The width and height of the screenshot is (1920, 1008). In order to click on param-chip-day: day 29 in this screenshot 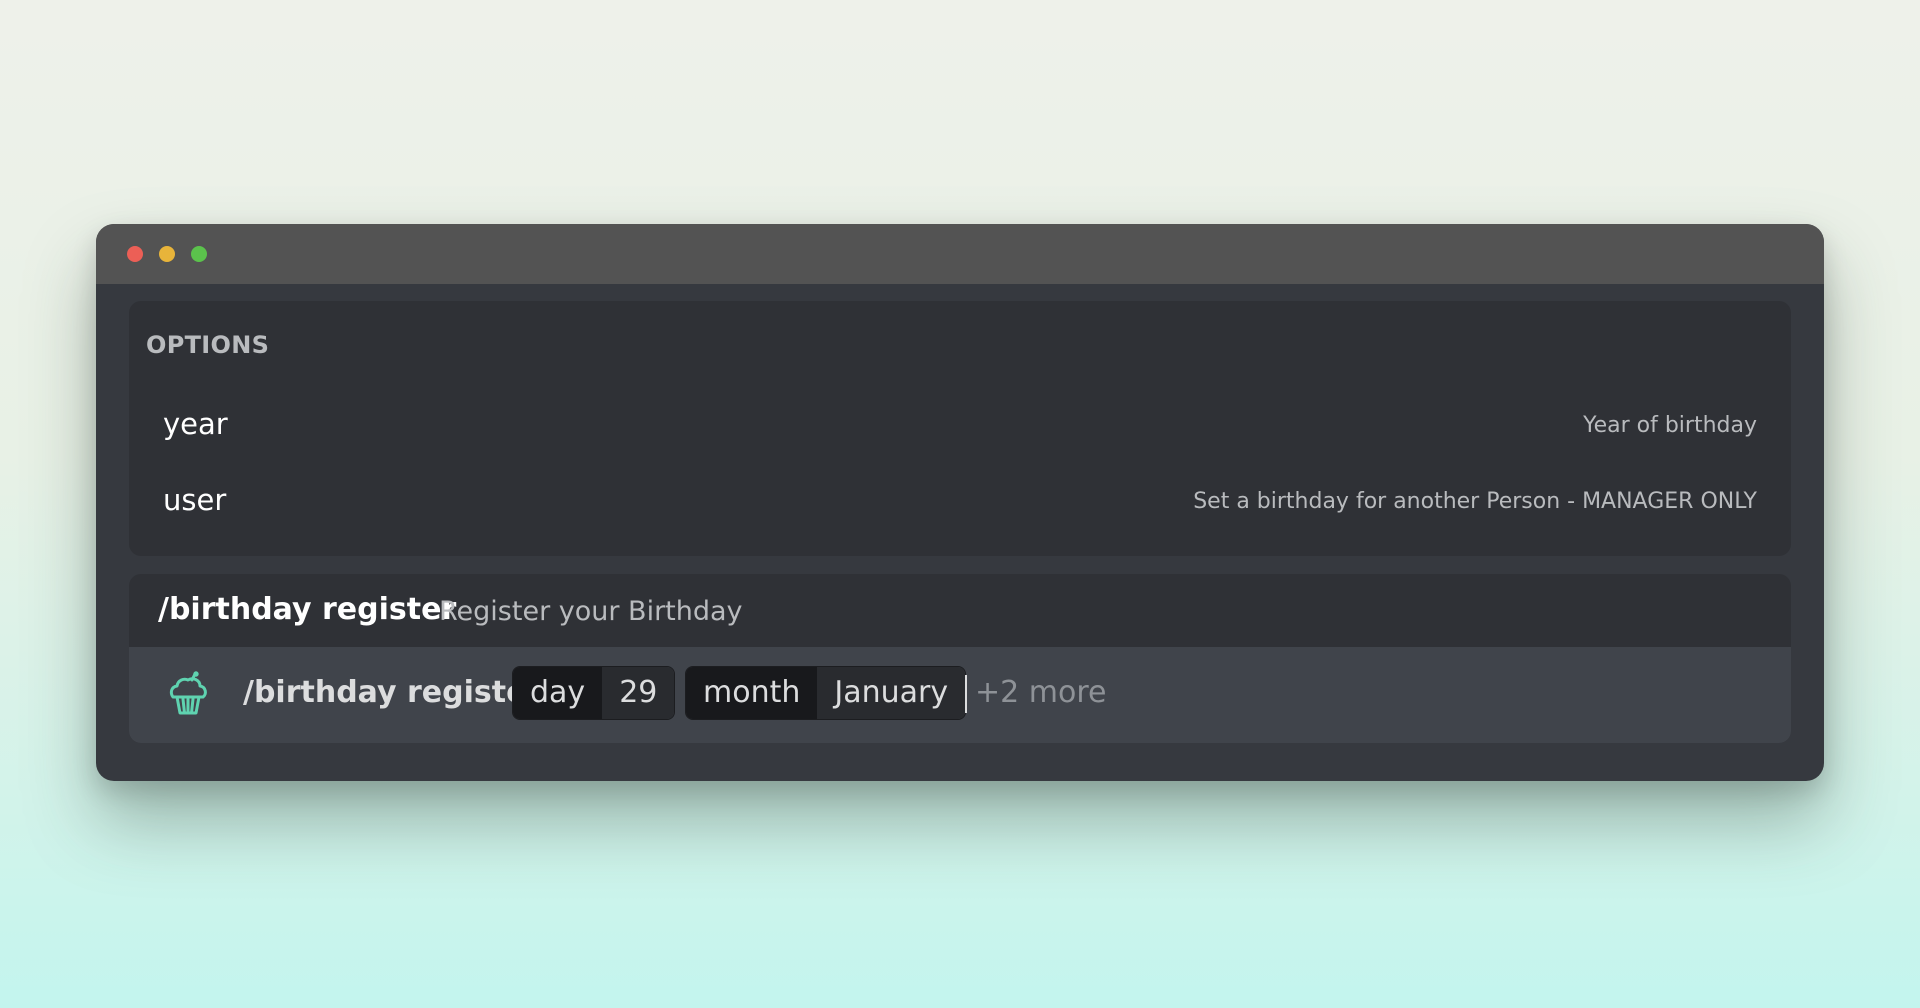, I will do `click(594, 693)`.